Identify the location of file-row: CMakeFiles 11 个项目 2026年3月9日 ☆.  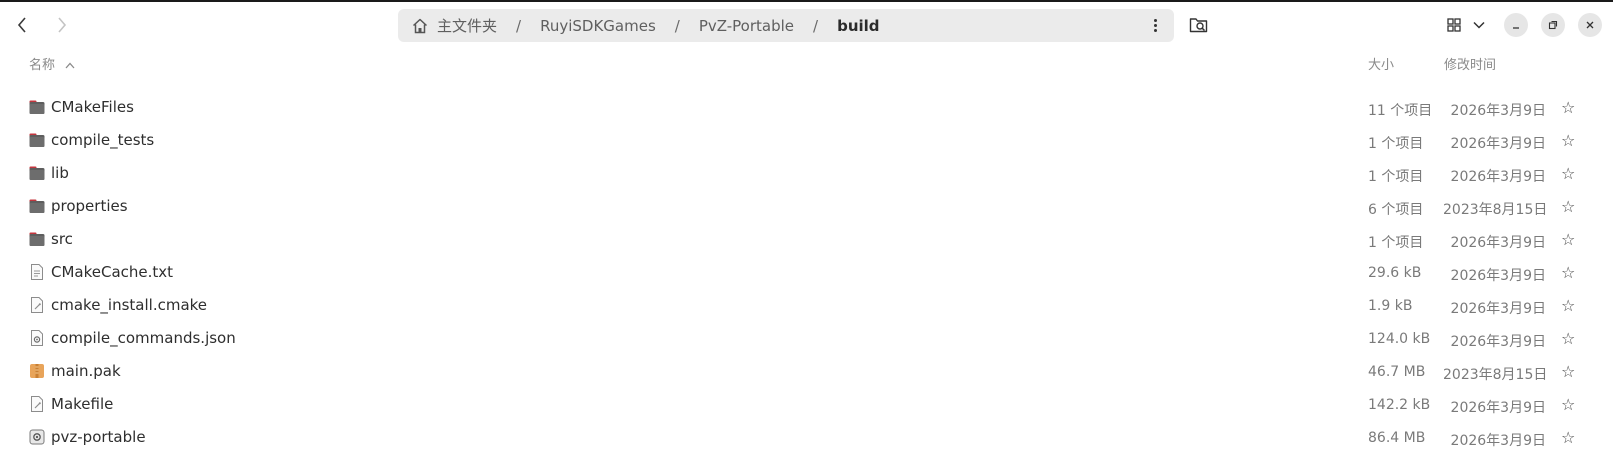
(806, 107).